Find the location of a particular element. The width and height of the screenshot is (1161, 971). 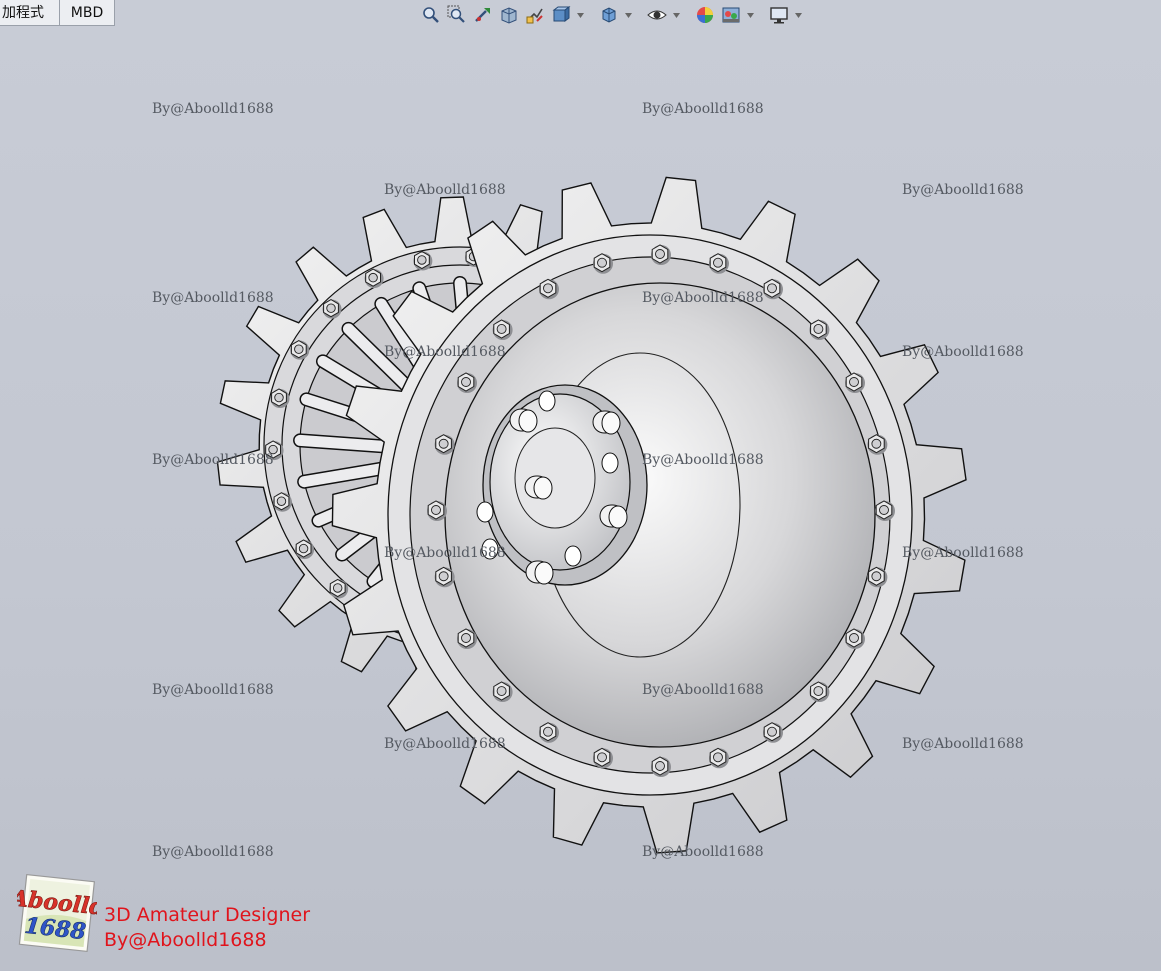

brand-title: 3D Amateur Designer is located at coordinates (207, 915).